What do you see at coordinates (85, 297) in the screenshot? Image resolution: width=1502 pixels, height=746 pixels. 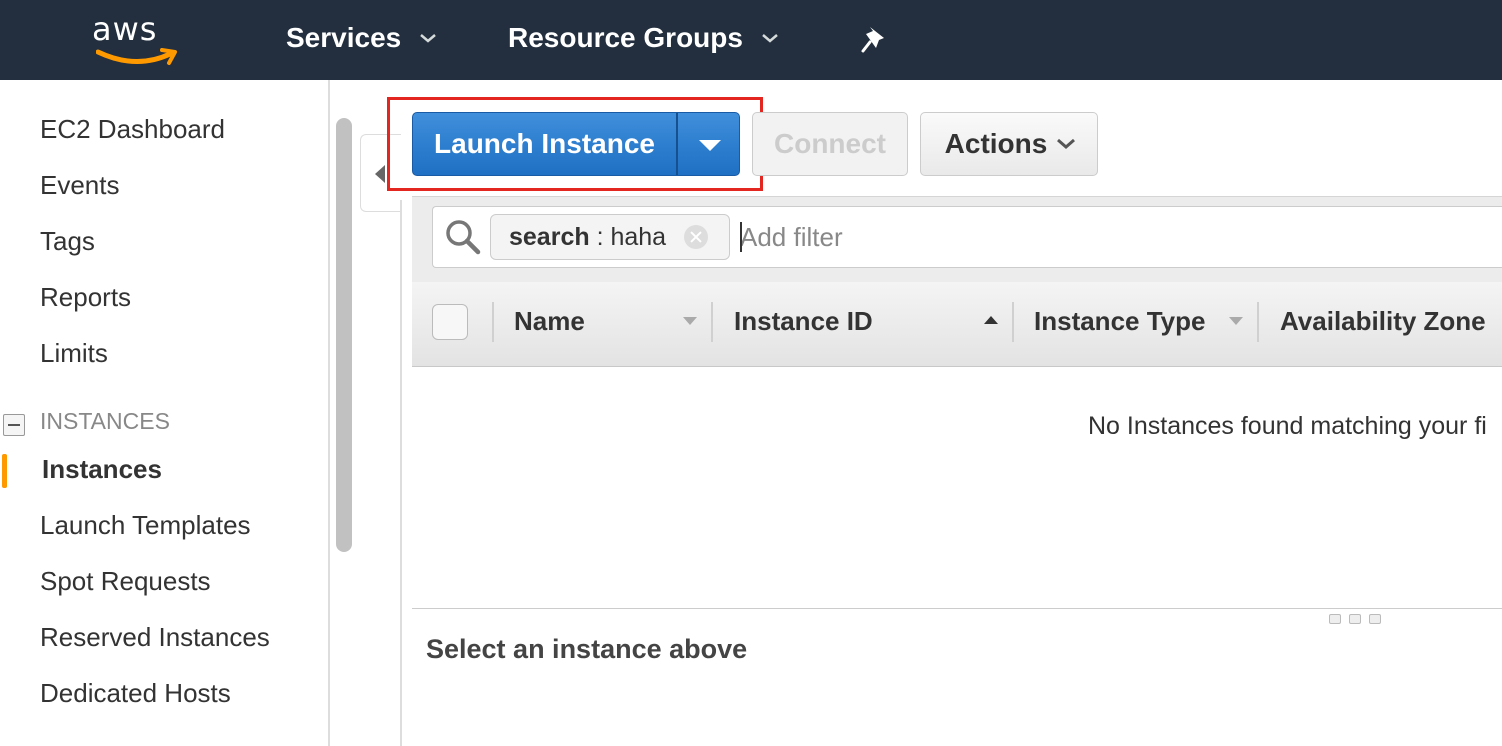 I see `sidebar-item-reports: Reports` at bounding box center [85, 297].